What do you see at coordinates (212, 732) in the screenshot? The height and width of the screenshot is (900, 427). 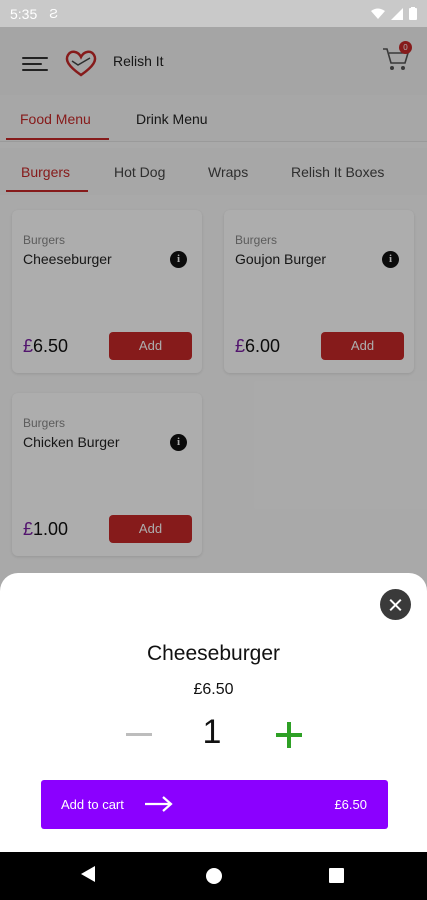 I see `quantity-value: 1` at bounding box center [212, 732].